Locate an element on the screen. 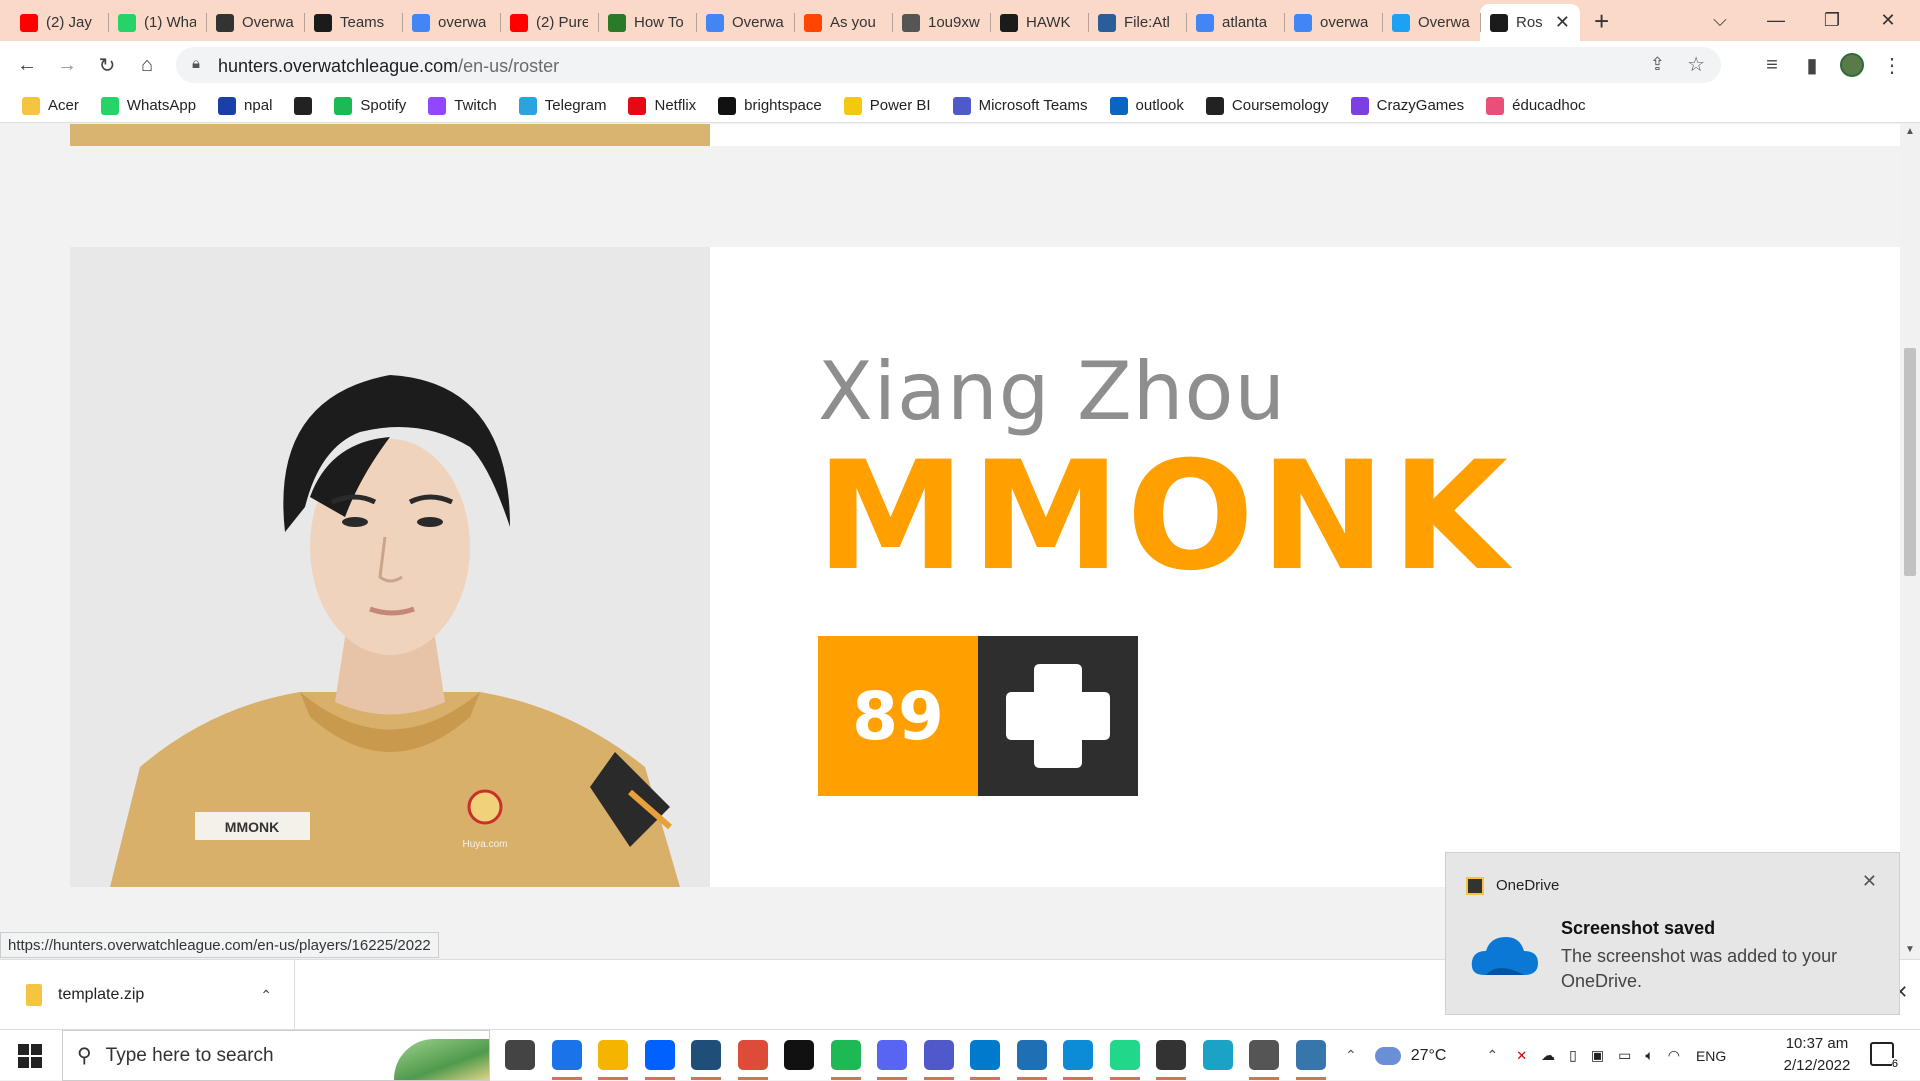 Image resolution: width=1920 pixels, height=1081 pixels. home-icon: ⌂ is located at coordinates (147, 65).